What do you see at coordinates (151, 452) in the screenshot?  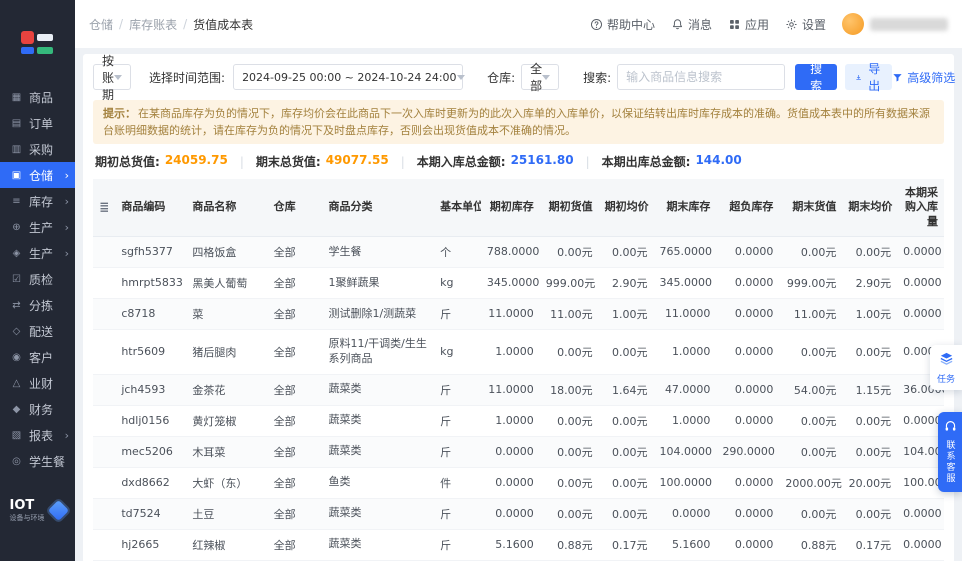 I see `table-cell: mec5206` at bounding box center [151, 452].